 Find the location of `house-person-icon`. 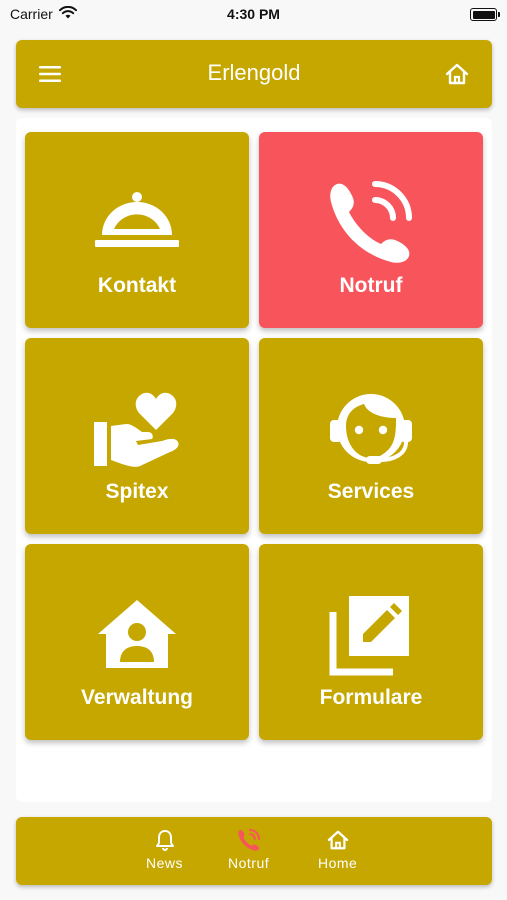

house-person-icon is located at coordinates (137, 634).